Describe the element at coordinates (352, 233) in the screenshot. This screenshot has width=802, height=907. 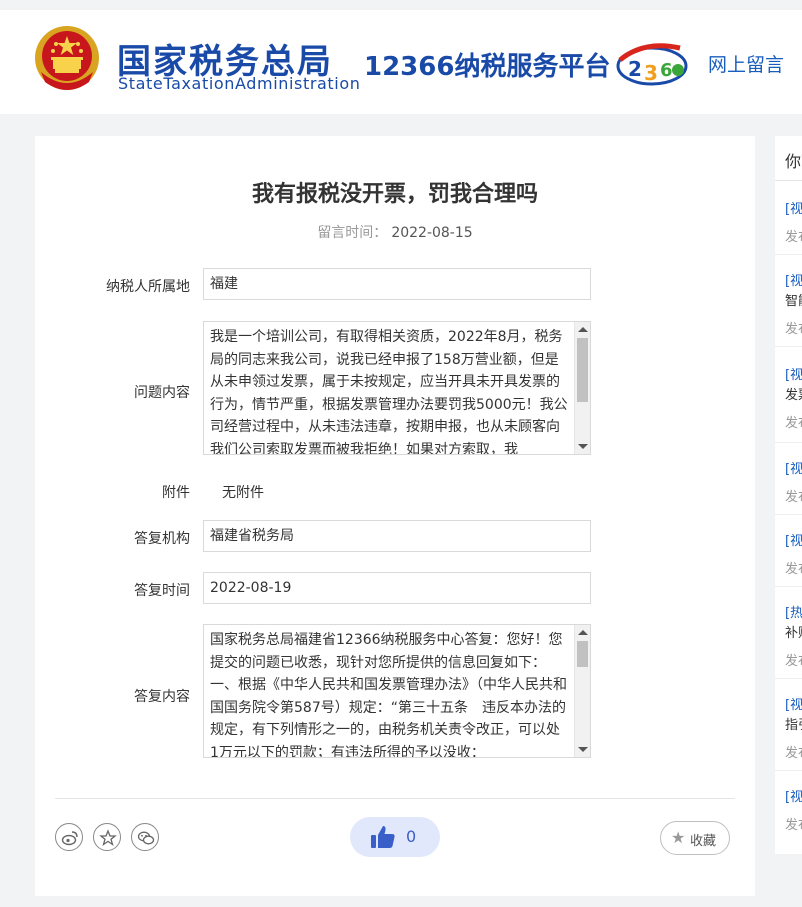
I see `message-time-label: 留言时间：` at that location.